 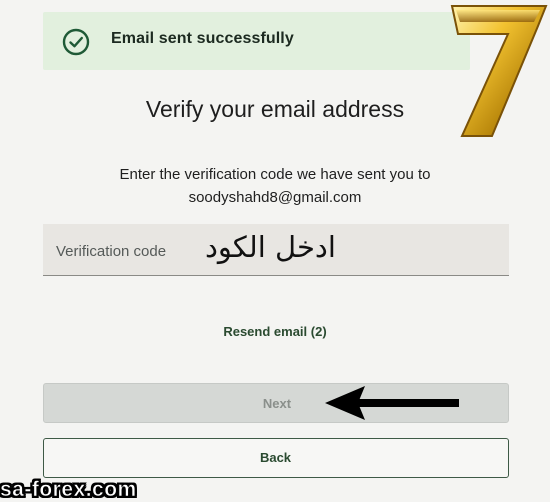 I want to click on resend-email-link: Resend email (2), so click(x=275, y=331).